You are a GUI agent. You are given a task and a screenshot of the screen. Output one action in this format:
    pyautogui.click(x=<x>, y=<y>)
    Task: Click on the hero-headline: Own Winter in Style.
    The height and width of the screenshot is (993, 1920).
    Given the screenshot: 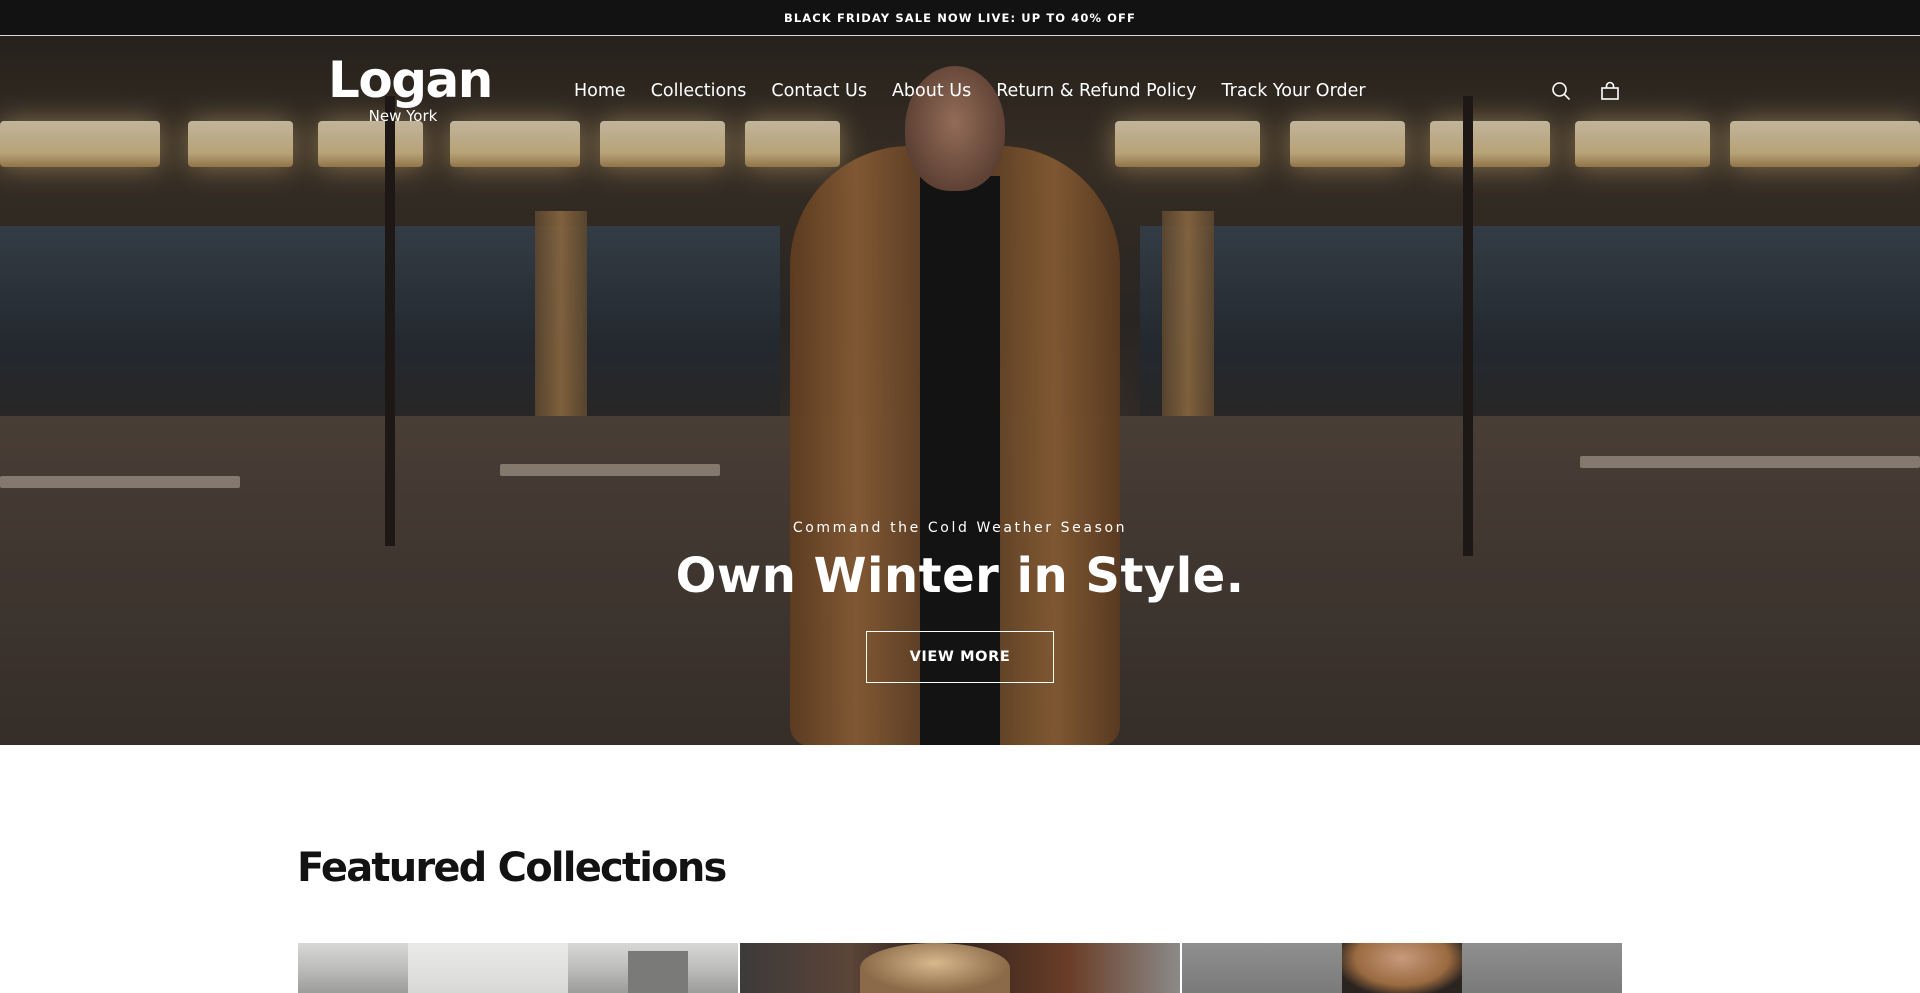 What is the action you would take?
    pyautogui.click(x=960, y=576)
    